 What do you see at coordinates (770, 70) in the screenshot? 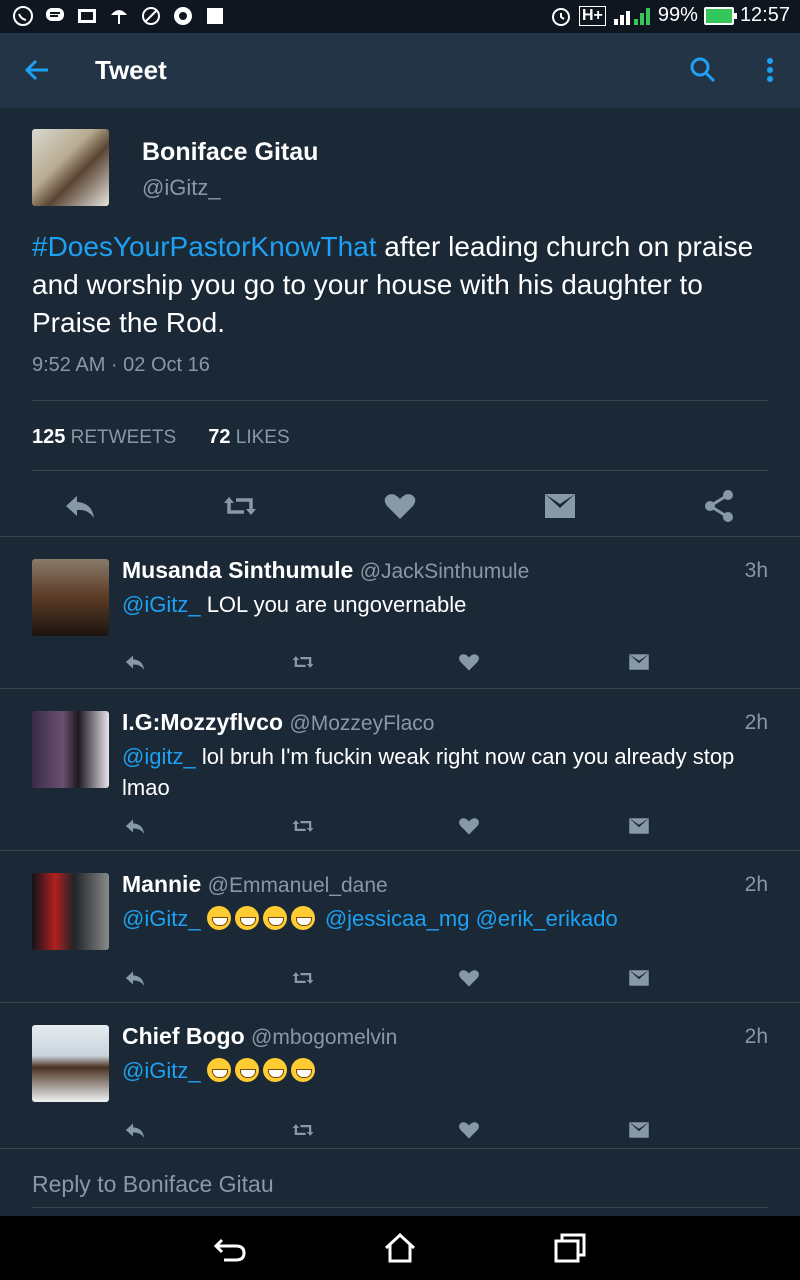
I see `overflow-menu-icon` at bounding box center [770, 70].